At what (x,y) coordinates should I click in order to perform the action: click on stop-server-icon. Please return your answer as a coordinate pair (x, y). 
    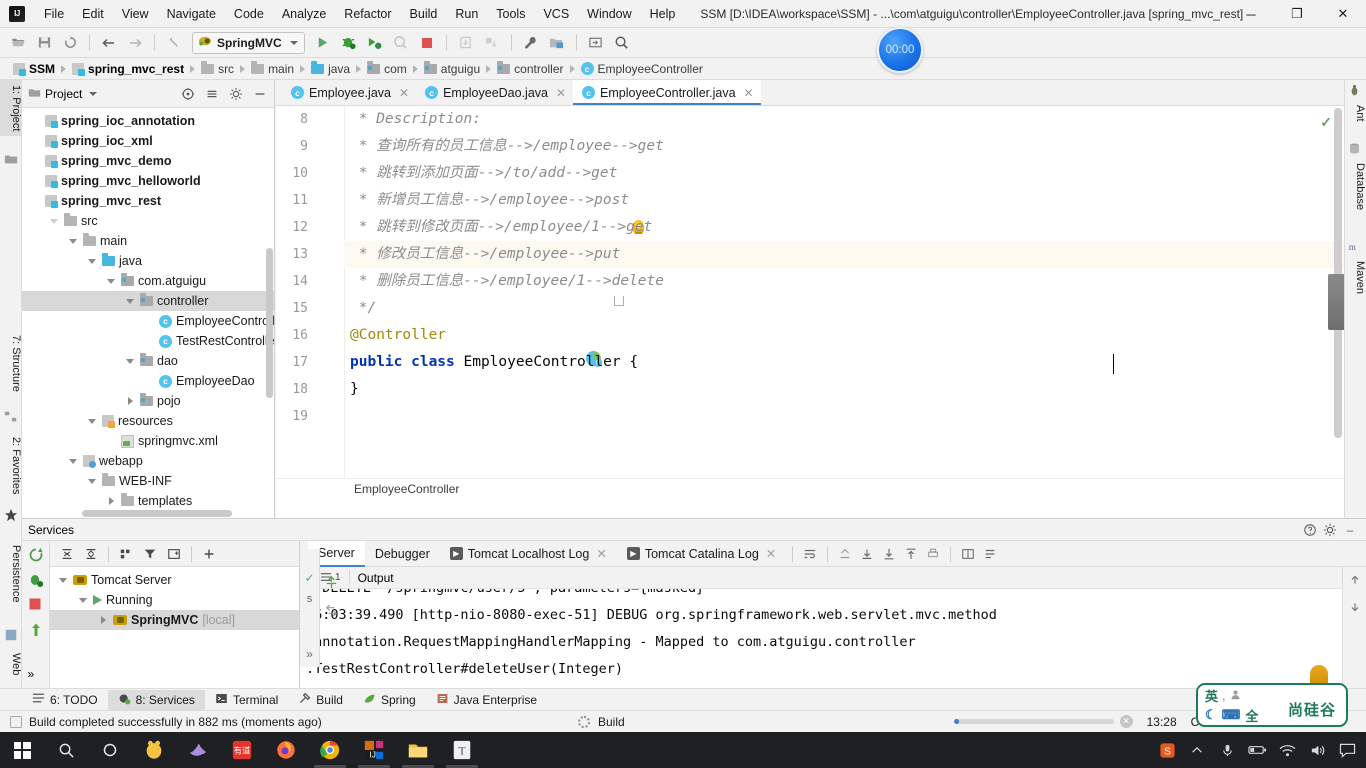
    Looking at the image, I should click on (36, 605).